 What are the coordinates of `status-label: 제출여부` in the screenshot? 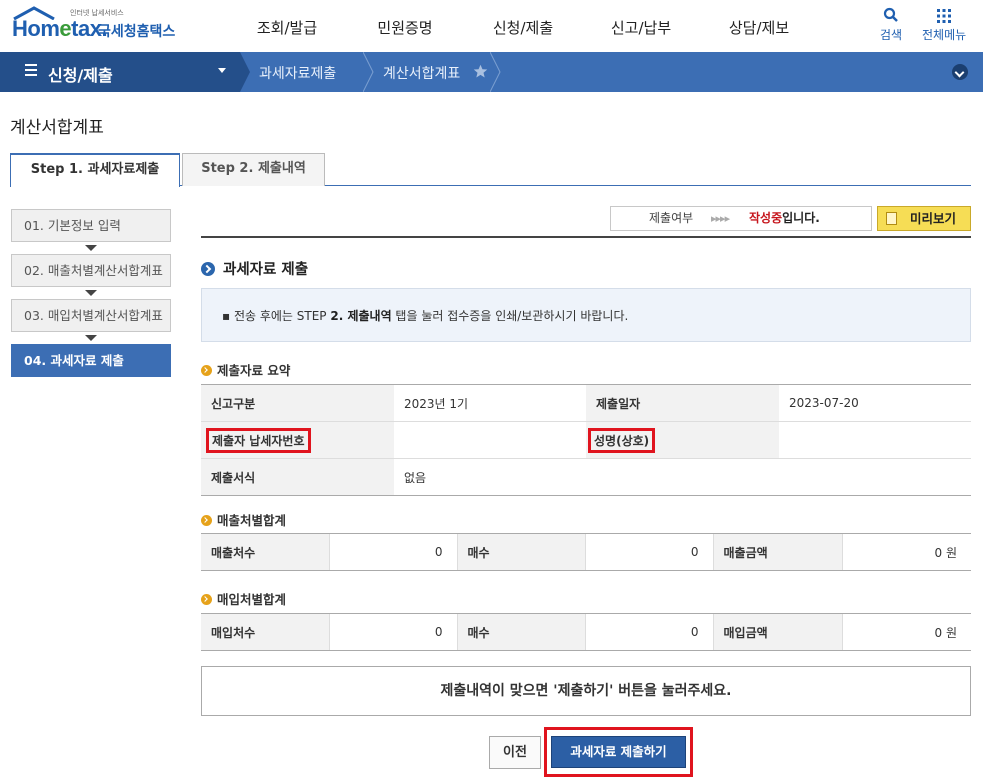 It's located at (671, 218).